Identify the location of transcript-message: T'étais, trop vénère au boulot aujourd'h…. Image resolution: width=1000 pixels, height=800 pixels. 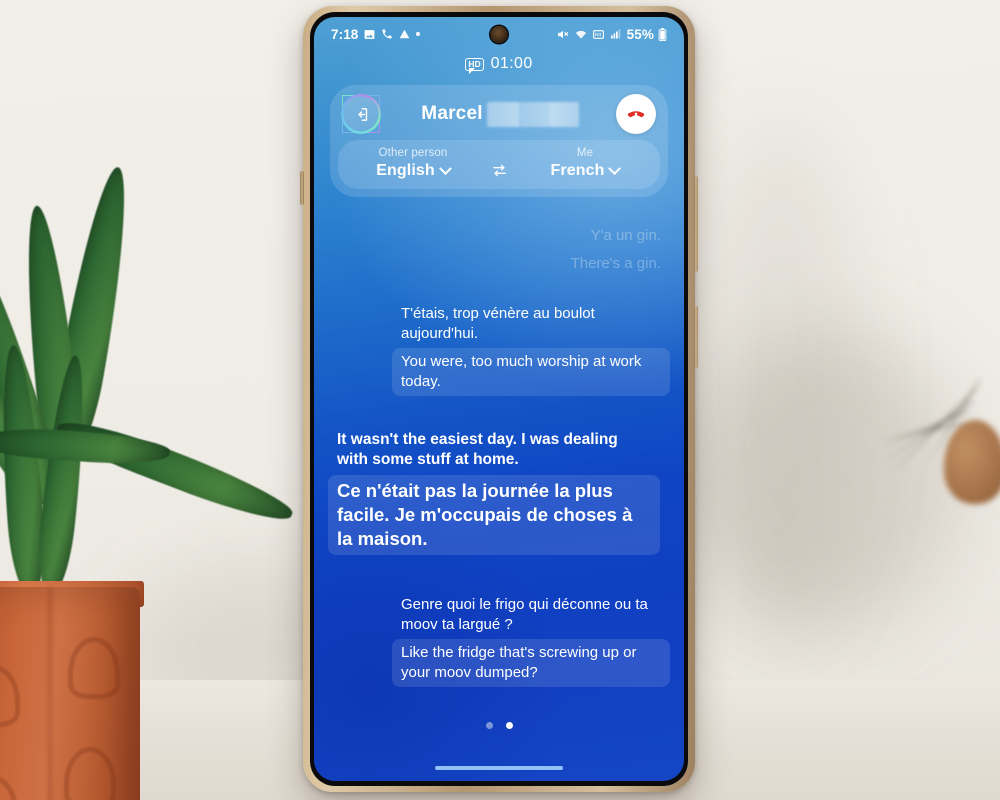
(531, 348).